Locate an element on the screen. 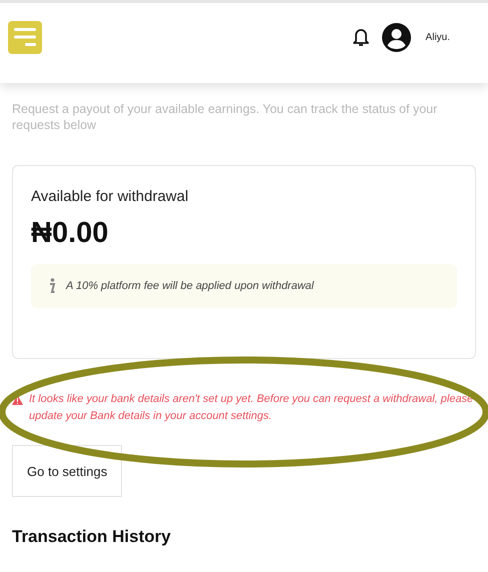 Image resolution: width=488 pixels, height=572 pixels. info-icon is located at coordinates (51, 286).